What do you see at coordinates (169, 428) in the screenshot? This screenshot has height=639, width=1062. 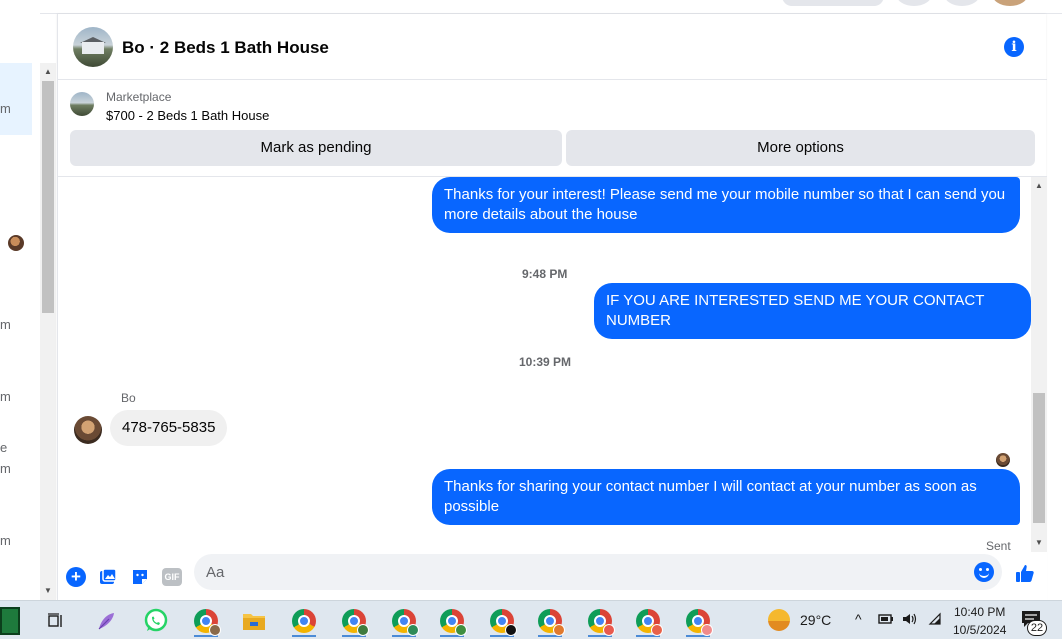 I see `incoming-message: 478-765-5835` at bounding box center [169, 428].